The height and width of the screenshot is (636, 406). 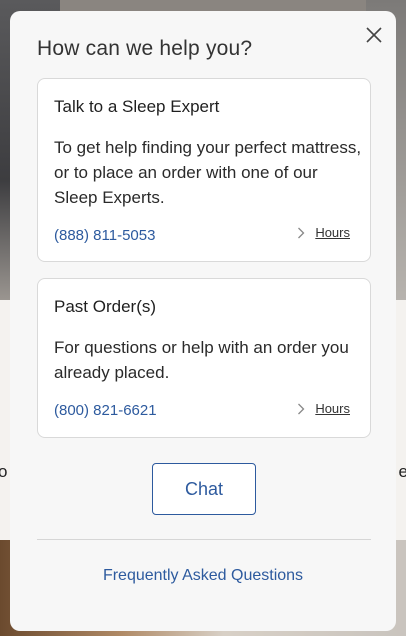 I want to click on close-button, so click(x=374, y=35).